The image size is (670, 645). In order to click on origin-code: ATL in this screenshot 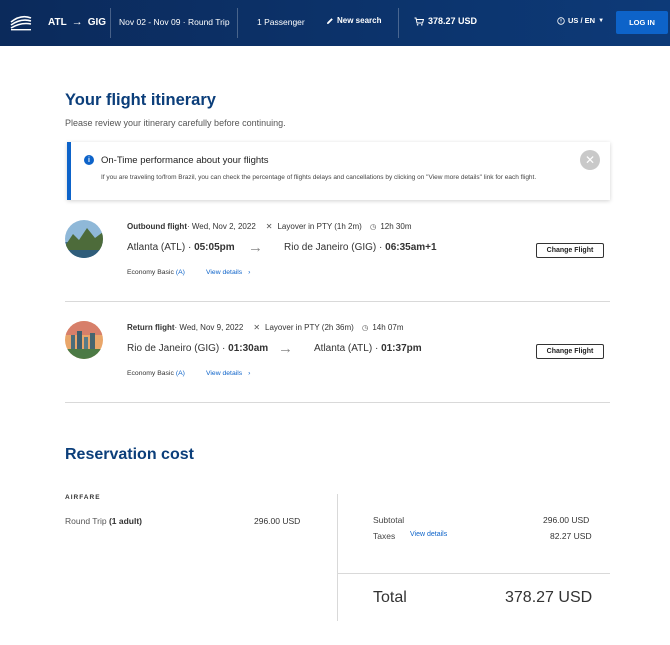, I will do `click(57, 22)`.